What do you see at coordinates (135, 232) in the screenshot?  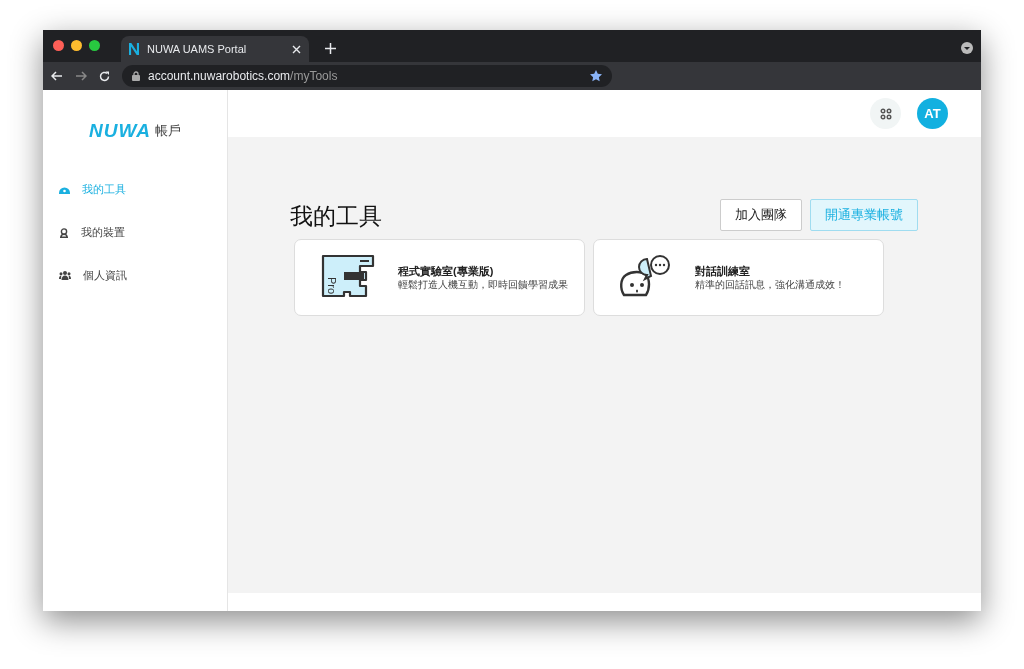 I see `sidebar-item: 我的裝置` at bounding box center [135, 232].